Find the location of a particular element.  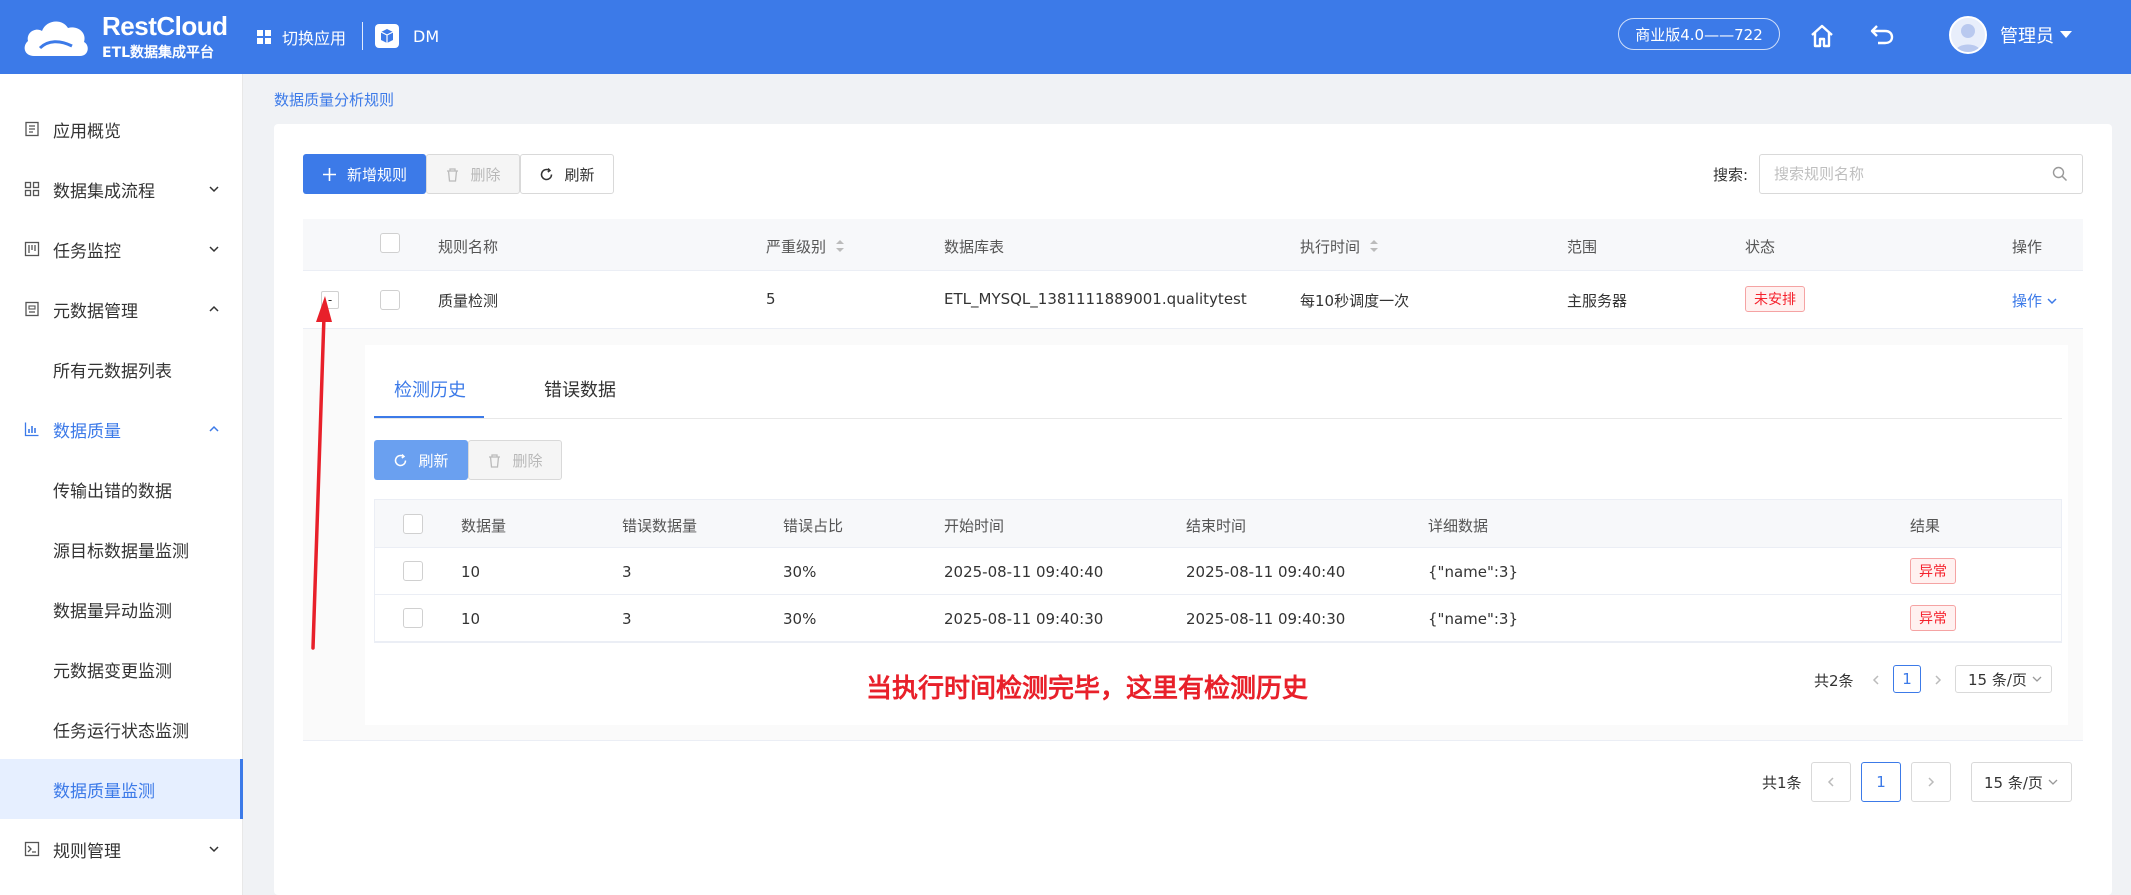

brand-logo: RestCloud ETL数据集成平台 is located at coordinates (124, 37).